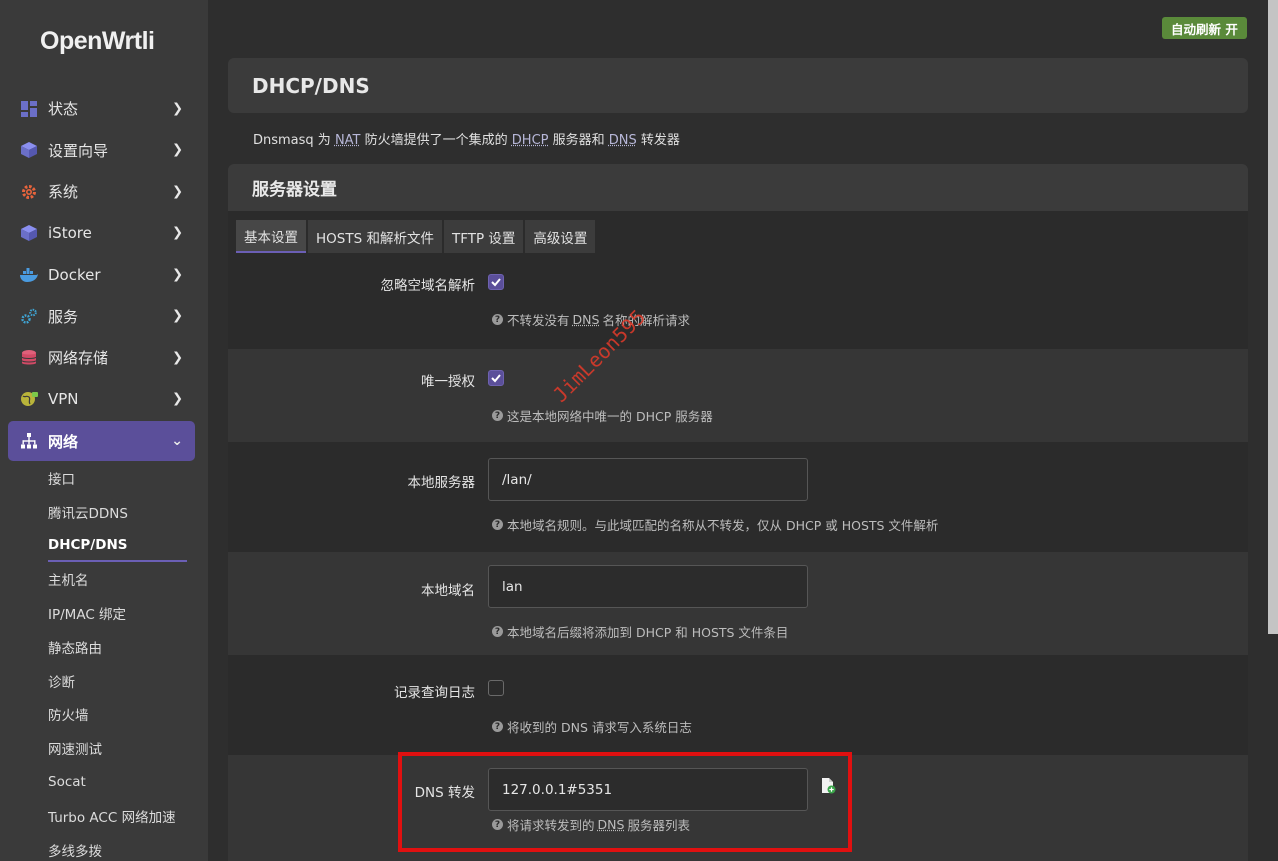 The image size is (1278, 861). I want to click on hint-text: 将请求转发到的, so click(551, 825).